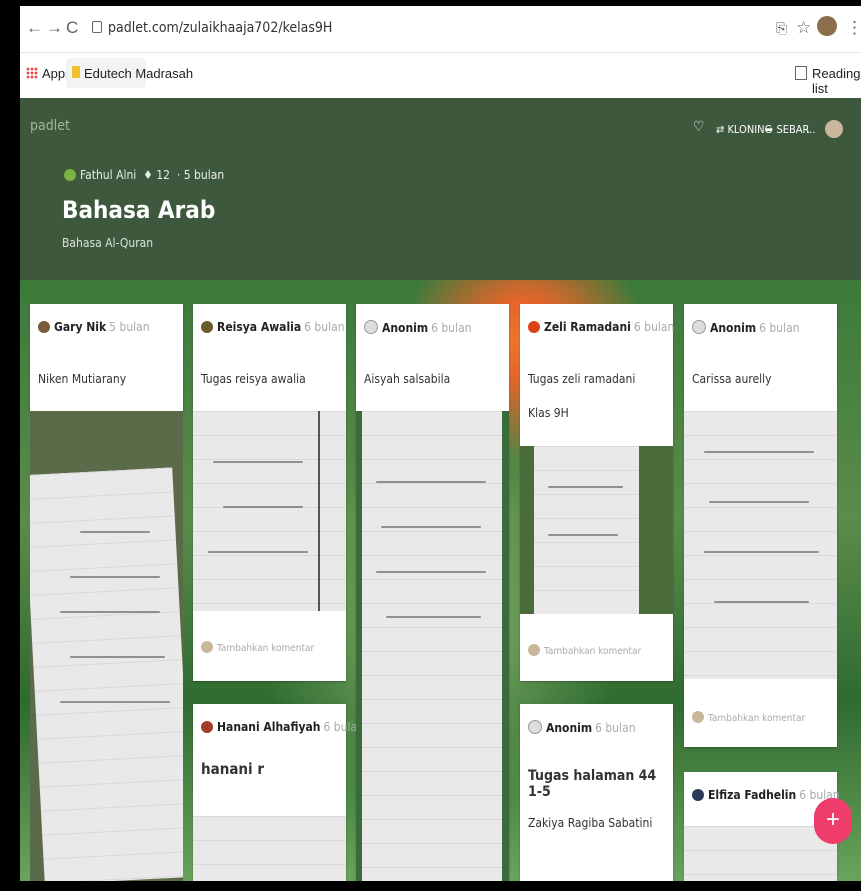 The image size is (861, 891). Describe the element at coordinates (801, 73) in the screenshot. I see `reading-list-icon` at that location.